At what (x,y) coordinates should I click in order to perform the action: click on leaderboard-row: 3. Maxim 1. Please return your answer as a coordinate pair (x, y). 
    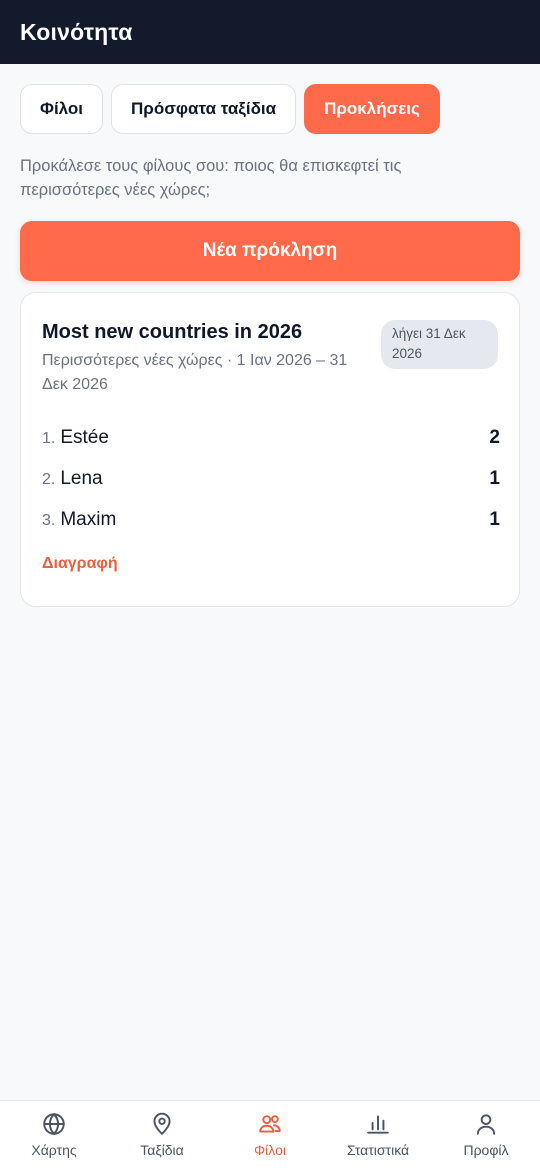
    Looking at the image, I should click on (271, 519).